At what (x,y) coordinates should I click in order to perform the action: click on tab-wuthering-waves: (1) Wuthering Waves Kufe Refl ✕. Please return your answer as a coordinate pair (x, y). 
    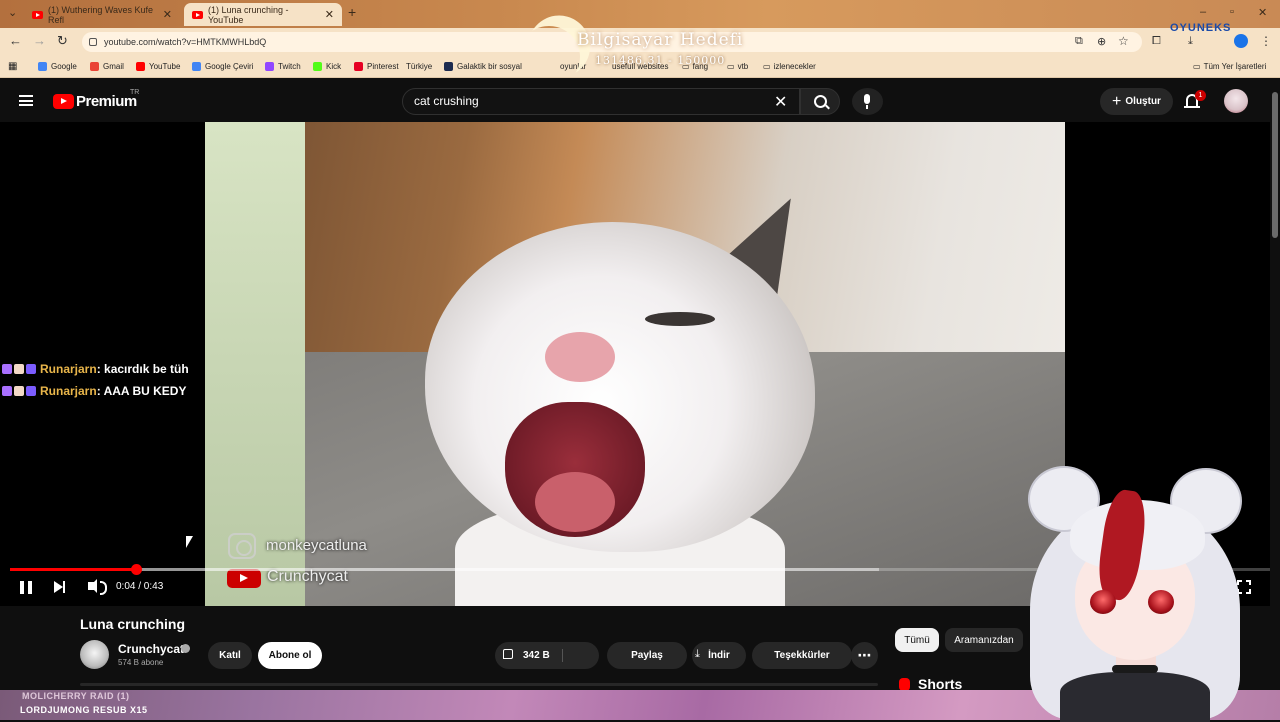
    Looking at the image, I should click on (102, 14).